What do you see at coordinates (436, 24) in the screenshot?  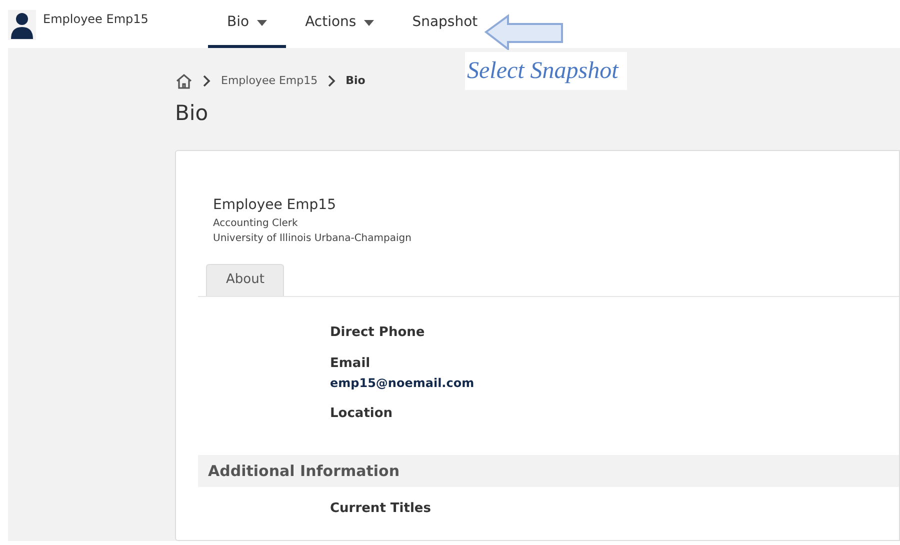 I see `nav-tab: Snapshot` at bounding box center [436, 24].